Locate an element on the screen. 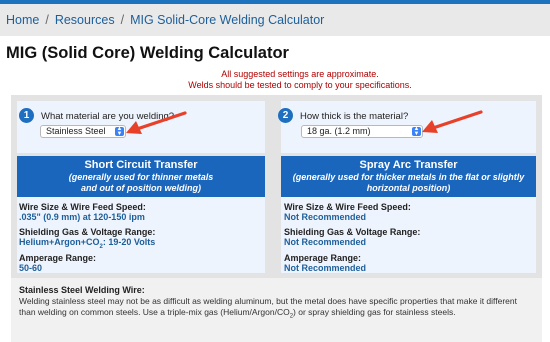 Image resolution: width=550 pixels, height=342 pixels. breadcrumb-home-link: Home is located at coordinates (22, 20).